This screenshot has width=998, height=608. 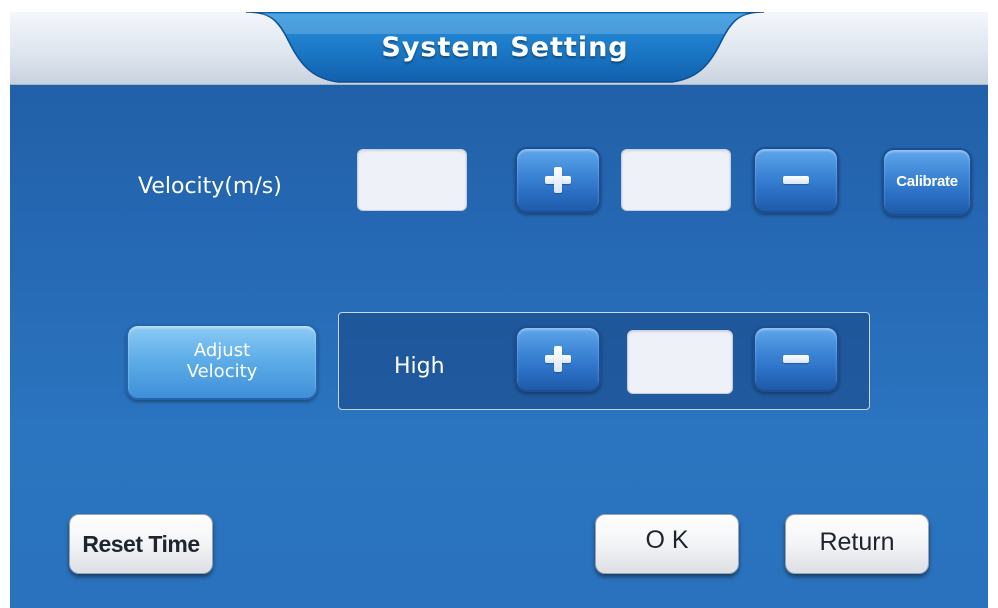 I want to click on velocity-decrease-button, so click(x=796, y=180).